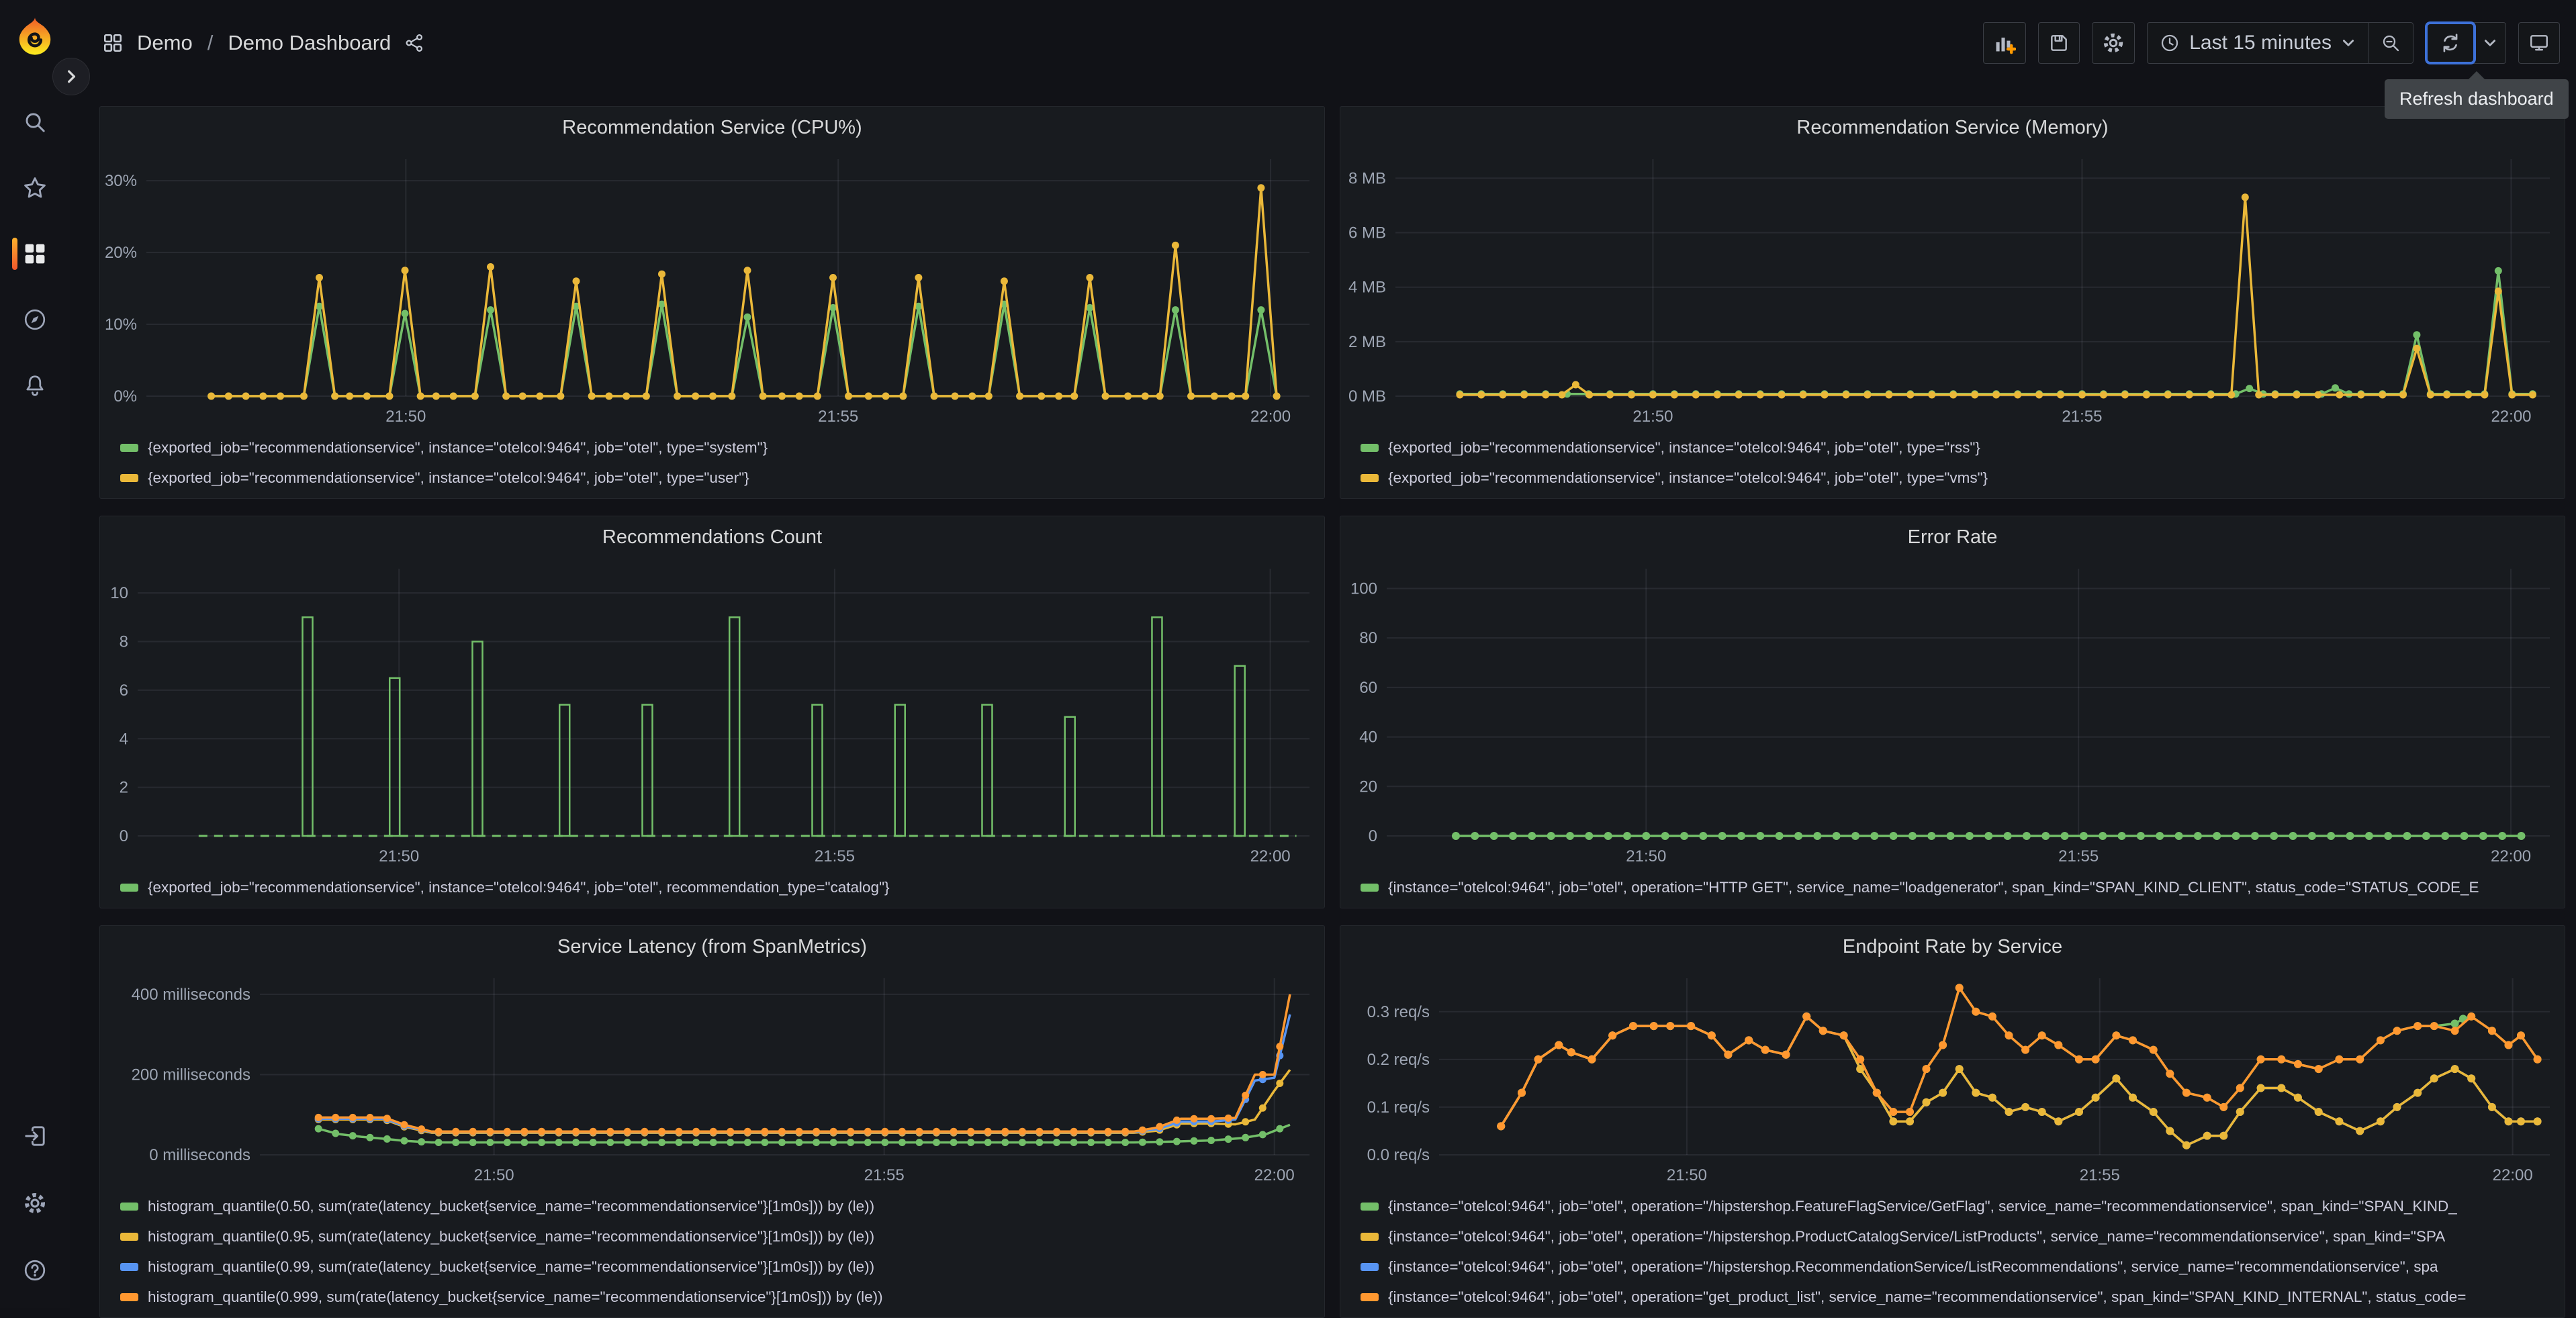 This screenshot has height=1318, width=2576. I want to click on explore-compass-icon, so click(35, 320).